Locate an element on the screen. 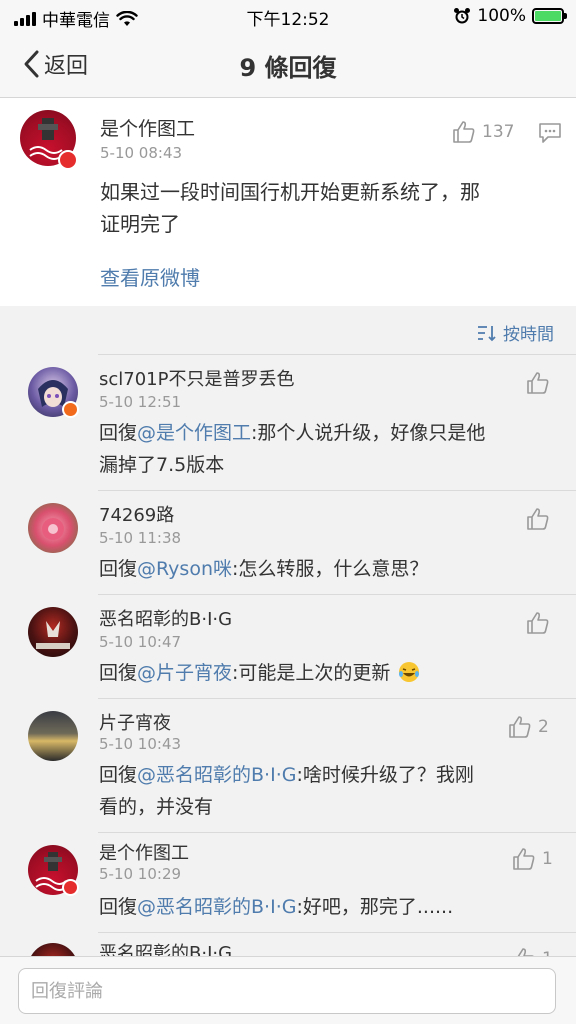 The image size is (576, 1024). reply-input is located at coordinates (287, 991).